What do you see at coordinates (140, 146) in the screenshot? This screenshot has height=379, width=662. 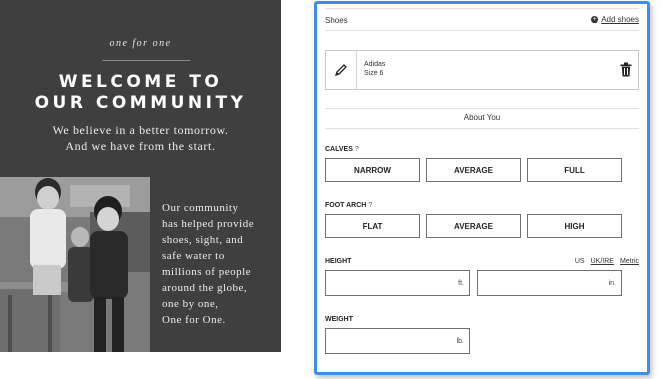 I see `intro-line2: And we have from the start.` at bounding box center [140, 146].